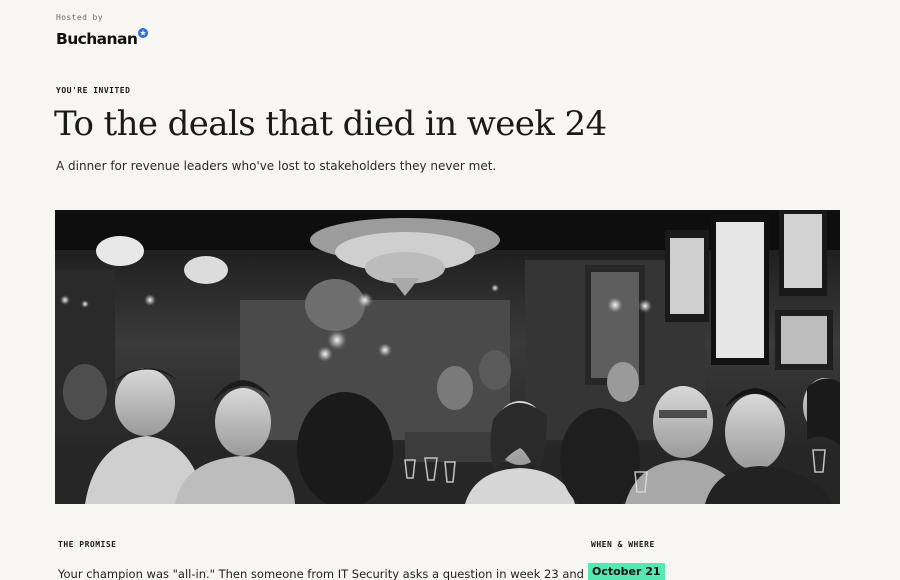 The width and height of the screenshot is (900, 580). Describe the element at coordinates (93, 90) in the screenshot. I see `invite-eyebrow: YOU'RE INVITED` at that location.